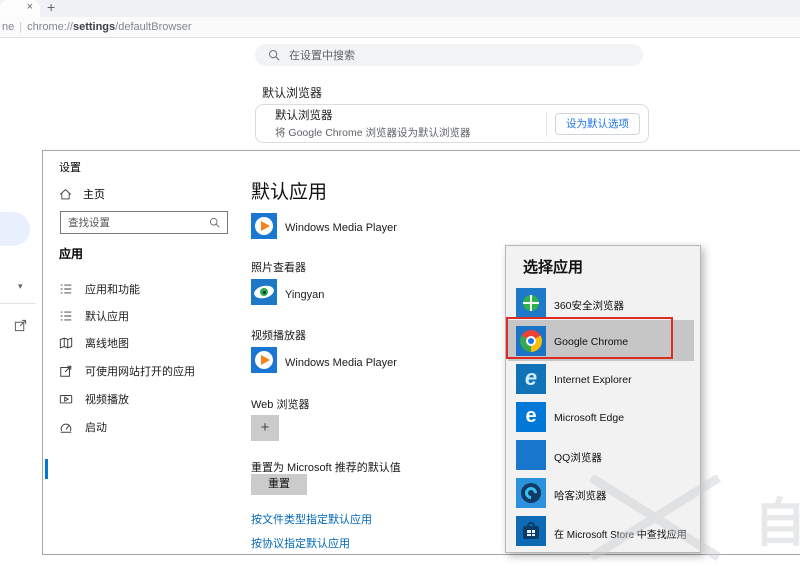  What do you see at coordinates (531, 493) in the screenshot?
I see `hake-browser-icon` at bounding box center [531, 493].